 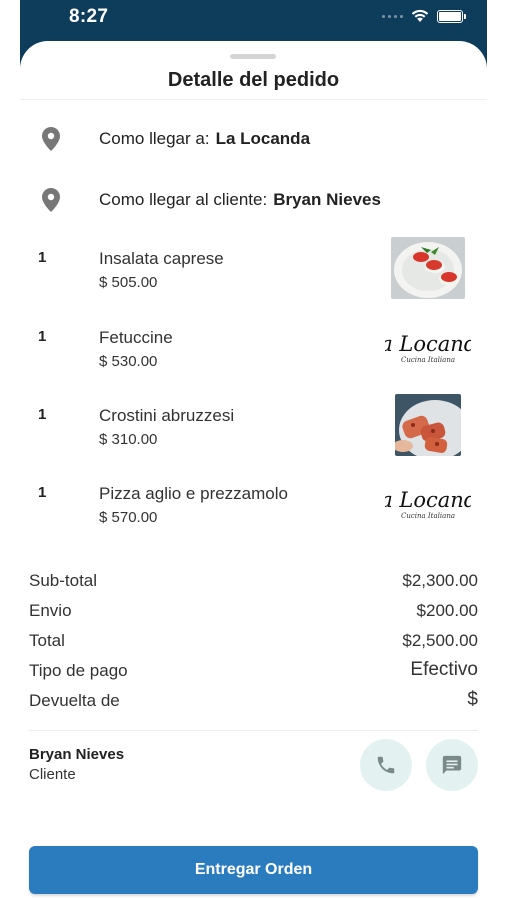 I want to click on subtotal-value: $2,300.00, so click(x=440, y=580).